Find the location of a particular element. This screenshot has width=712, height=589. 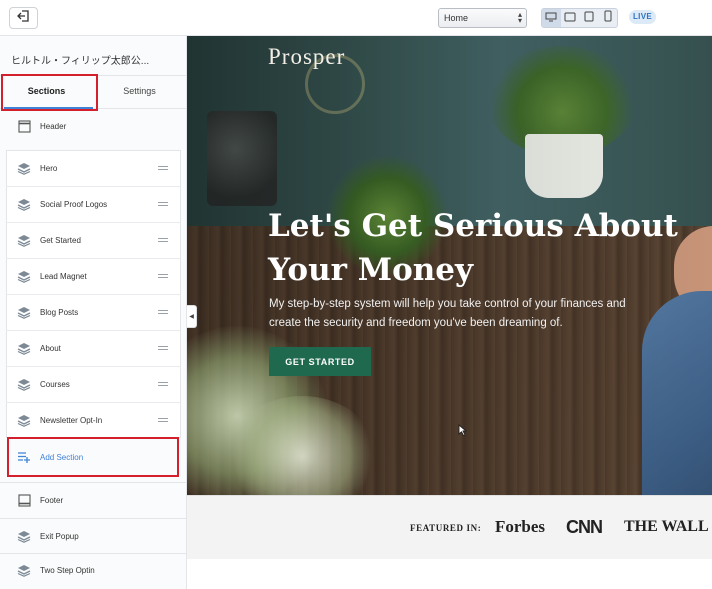

site-brand-logo: Prosper is located at coordinates (306, 57).